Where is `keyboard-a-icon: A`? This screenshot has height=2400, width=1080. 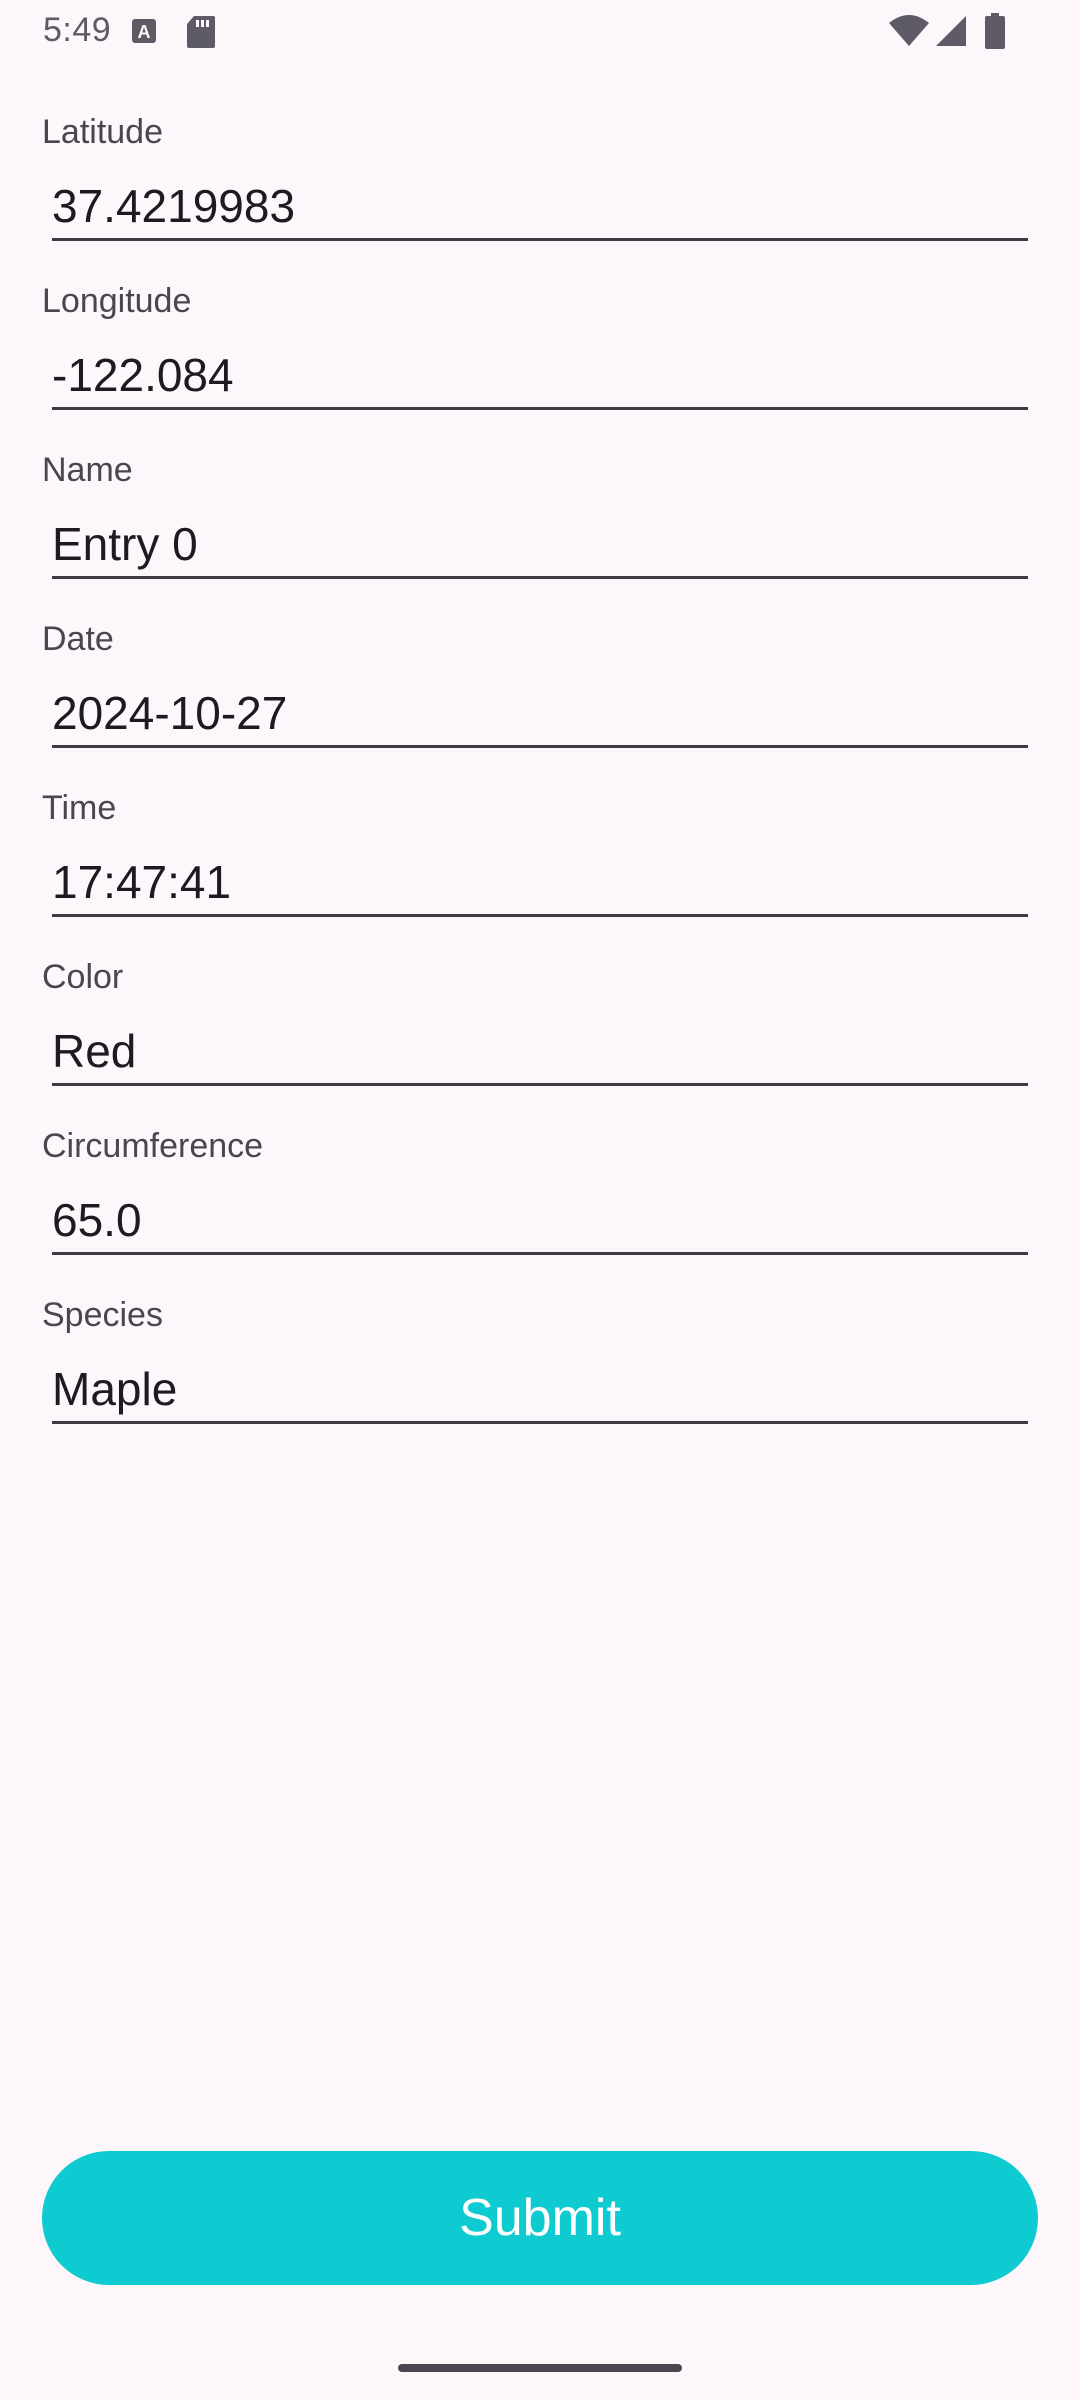
keyboard-a-icon: A is located at coordinates (144, 33).